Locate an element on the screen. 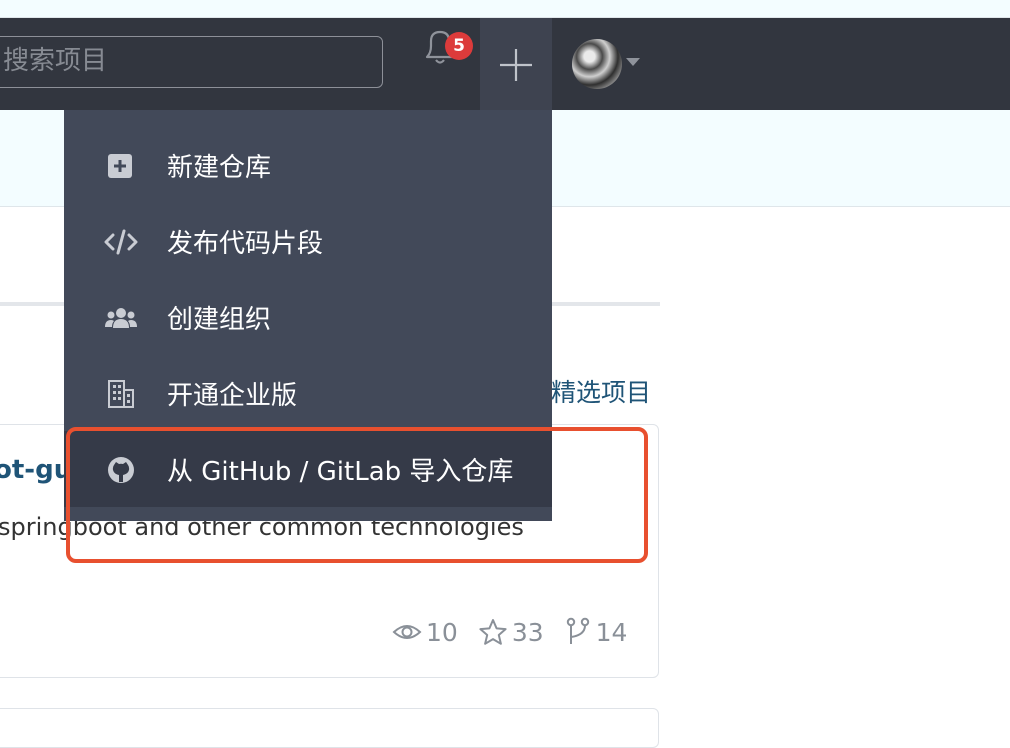 Image resolution: width=1010 pixels, height=748 pixels. watchers-count: 10 is located at coordinates (442, 632).